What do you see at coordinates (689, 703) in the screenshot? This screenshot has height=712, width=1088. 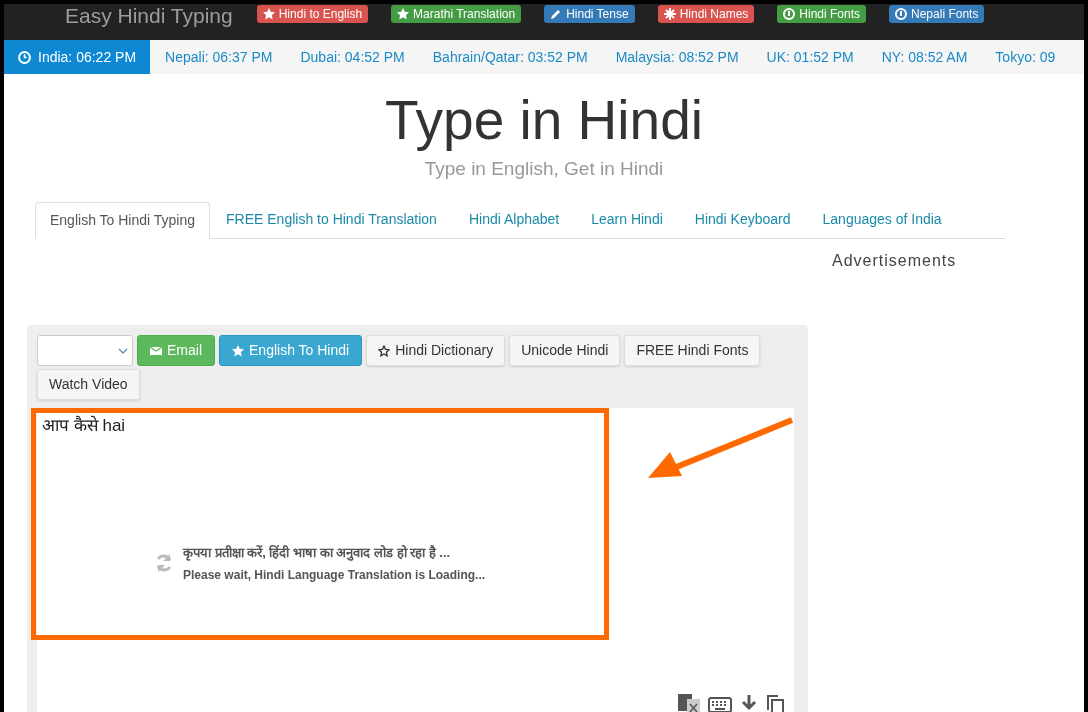 I see `translate-icon` at bounding box center [689, 703].